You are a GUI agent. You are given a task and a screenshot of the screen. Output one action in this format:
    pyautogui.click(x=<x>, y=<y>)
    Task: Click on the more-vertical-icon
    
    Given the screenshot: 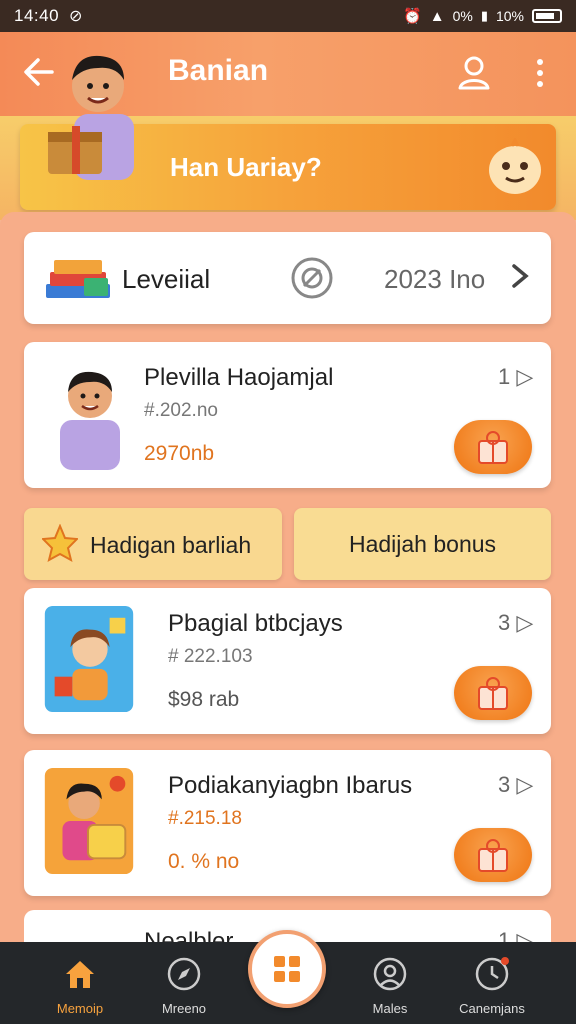 What is the action you would take?
    pyautogui.click(x=540, y=73)
    